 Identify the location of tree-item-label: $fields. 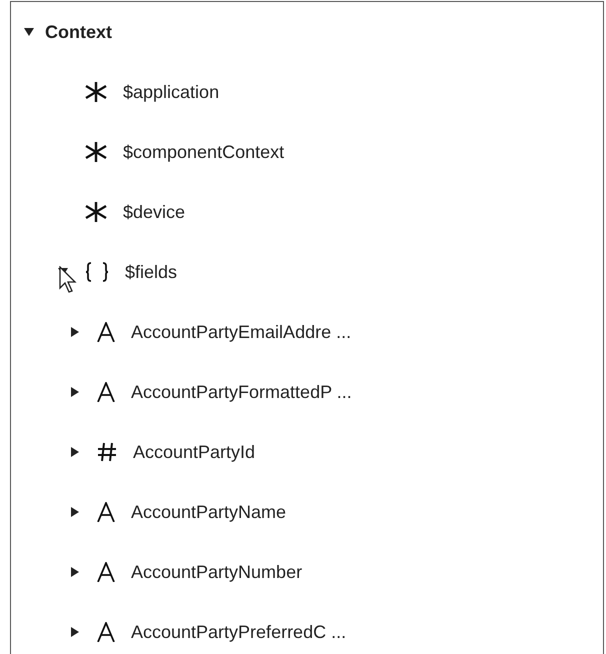
(151, 272).